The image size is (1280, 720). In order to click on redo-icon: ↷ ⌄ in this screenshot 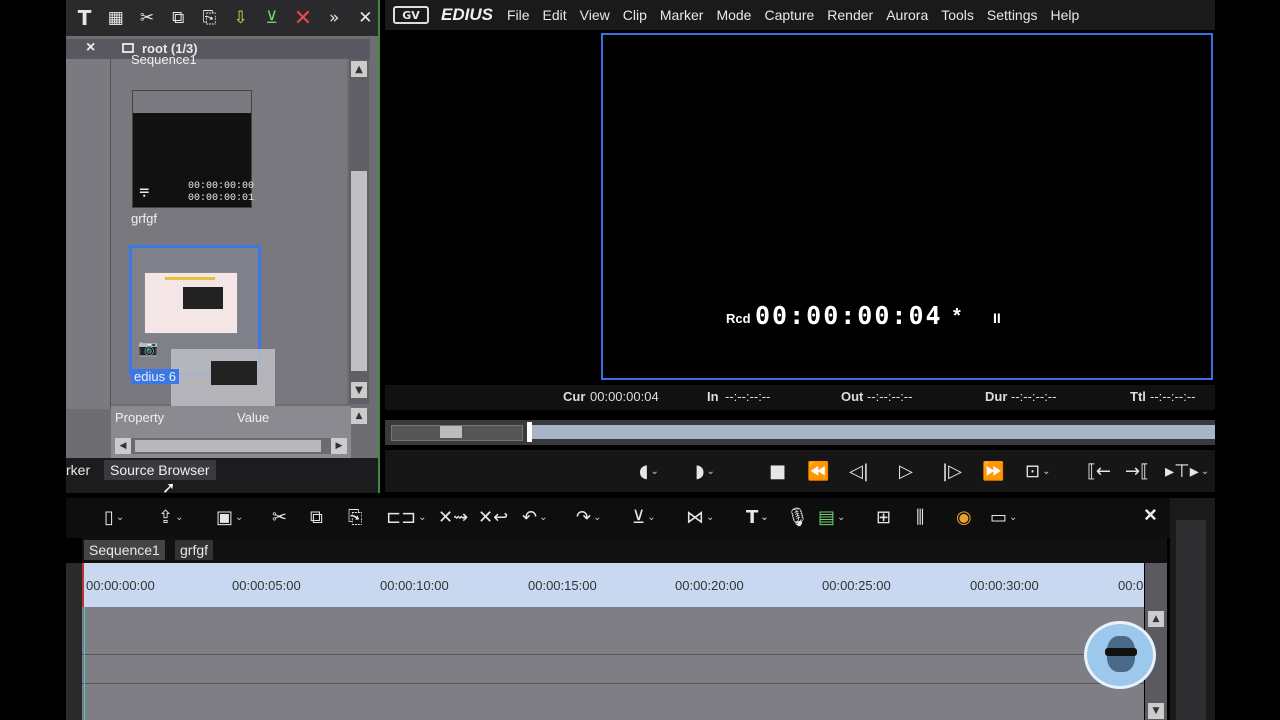, I will do `click(588, 517)`.